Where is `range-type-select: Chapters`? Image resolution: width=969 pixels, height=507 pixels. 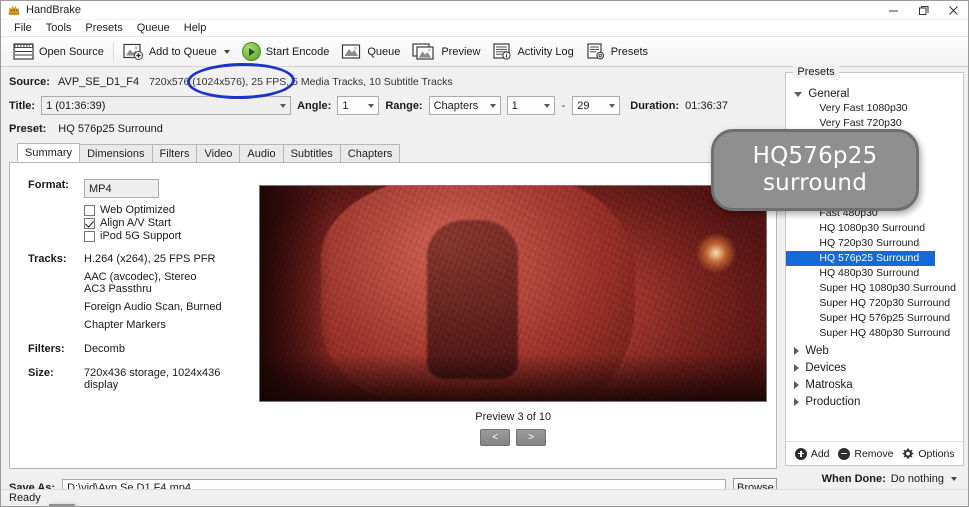
range-type-select: Chapters is located at coordinates (464, 105).